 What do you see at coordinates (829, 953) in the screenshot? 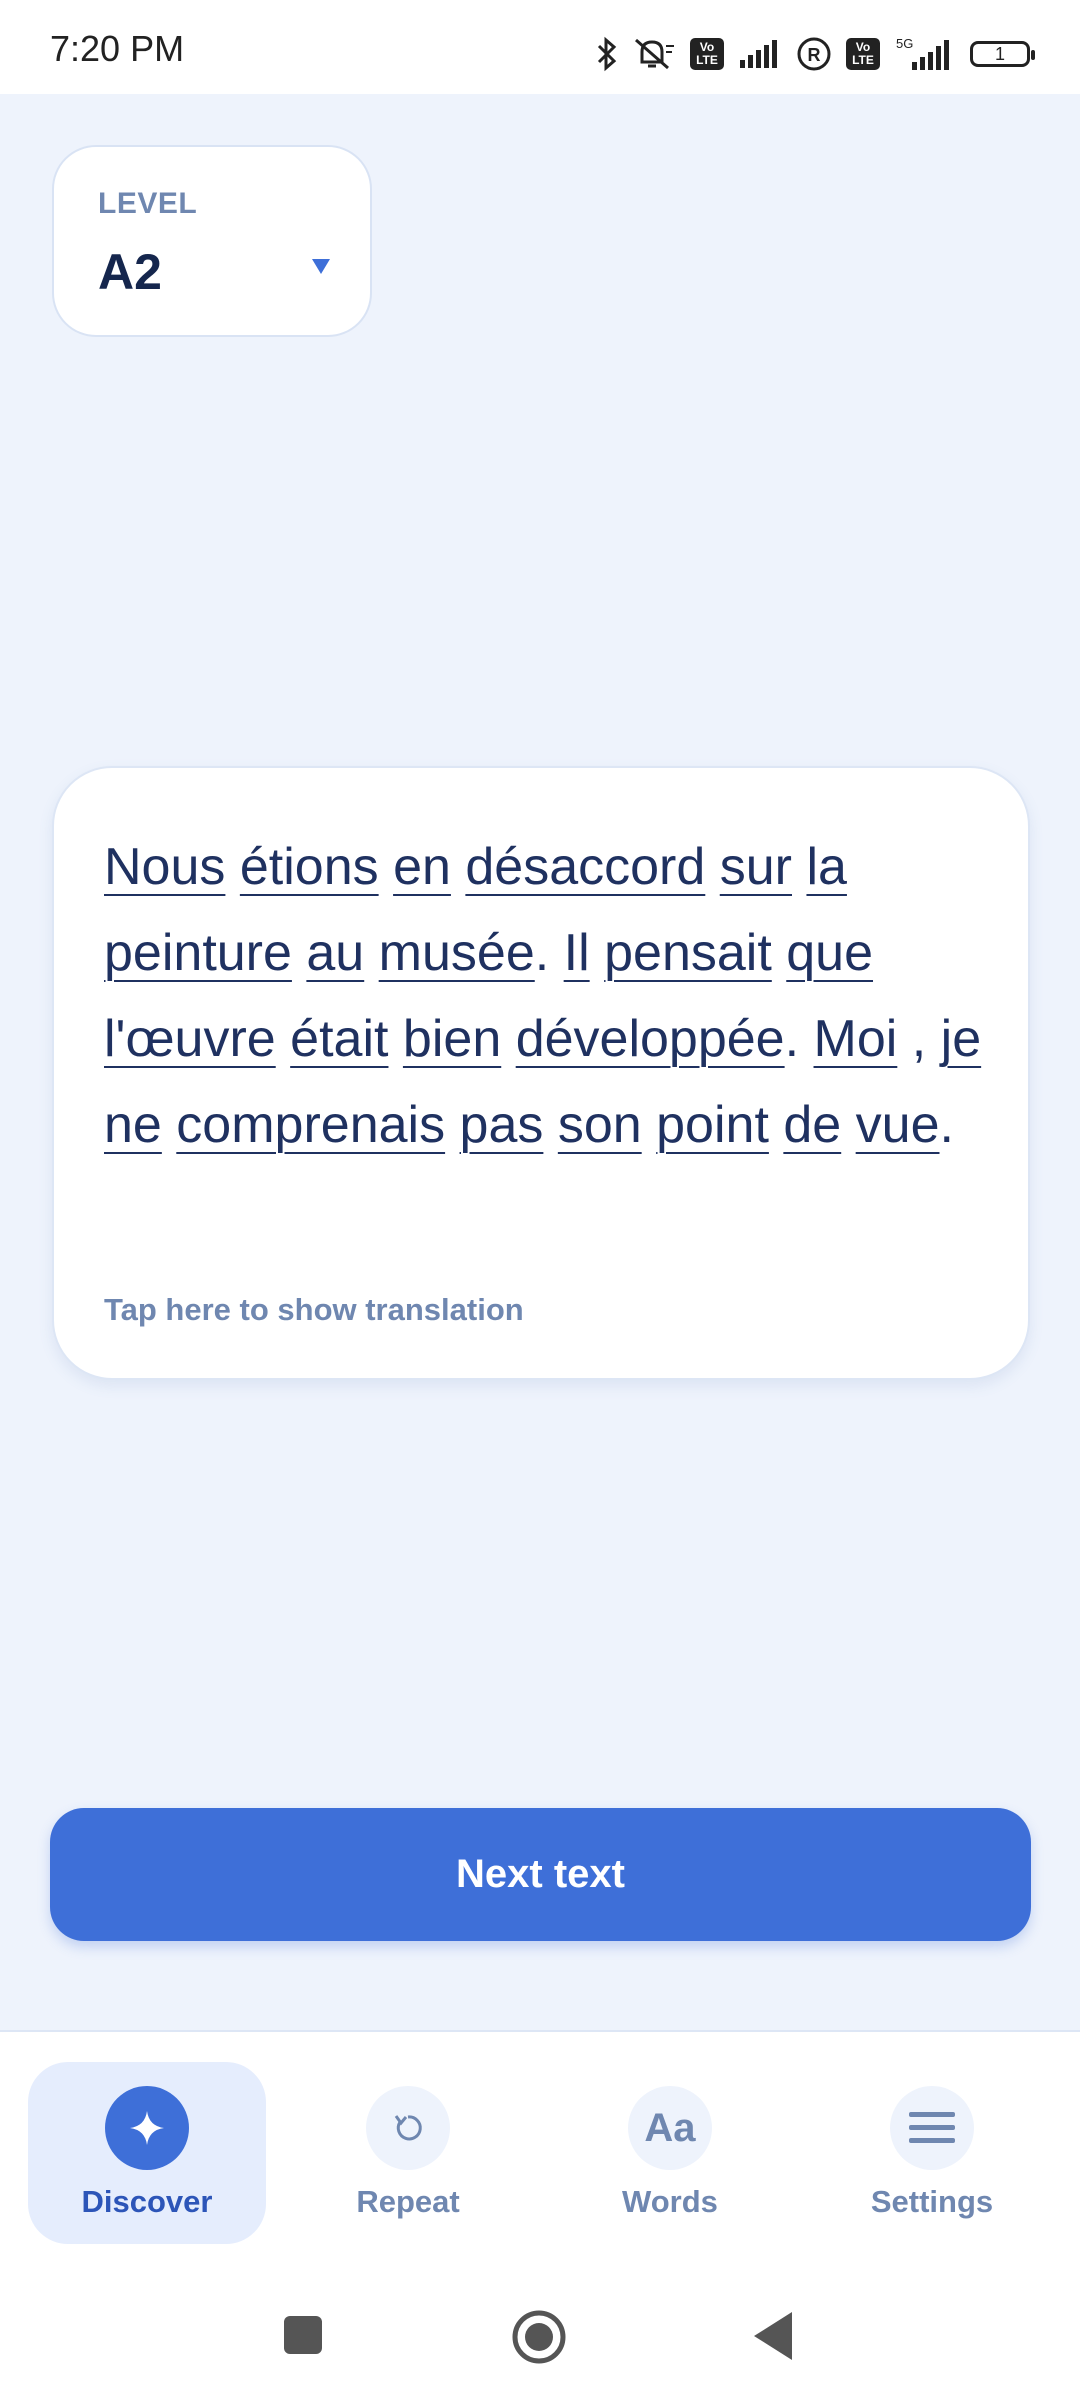
I see `sentence-word: que` at bounding box center [829, 953].